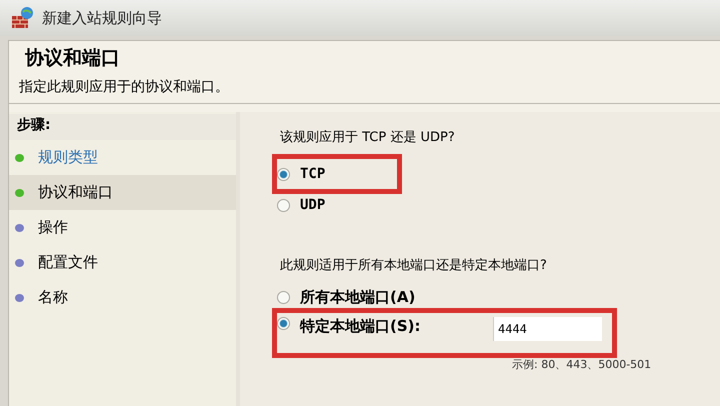 The width and height of the screenshot is (720, 406). Describe the element at coordinates (124, 87) in the screenshot. I see `page-description: 指定此规则应用于的协议和端口。` at that location.